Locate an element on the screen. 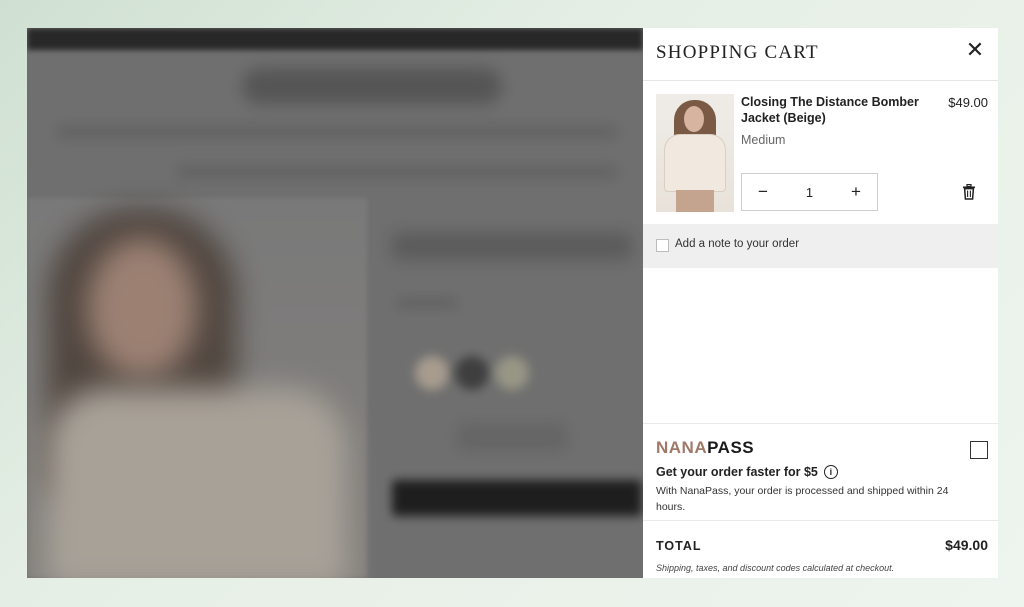 The image size is (1024, 607). increment-button: + is located at coordinates (856, 192).